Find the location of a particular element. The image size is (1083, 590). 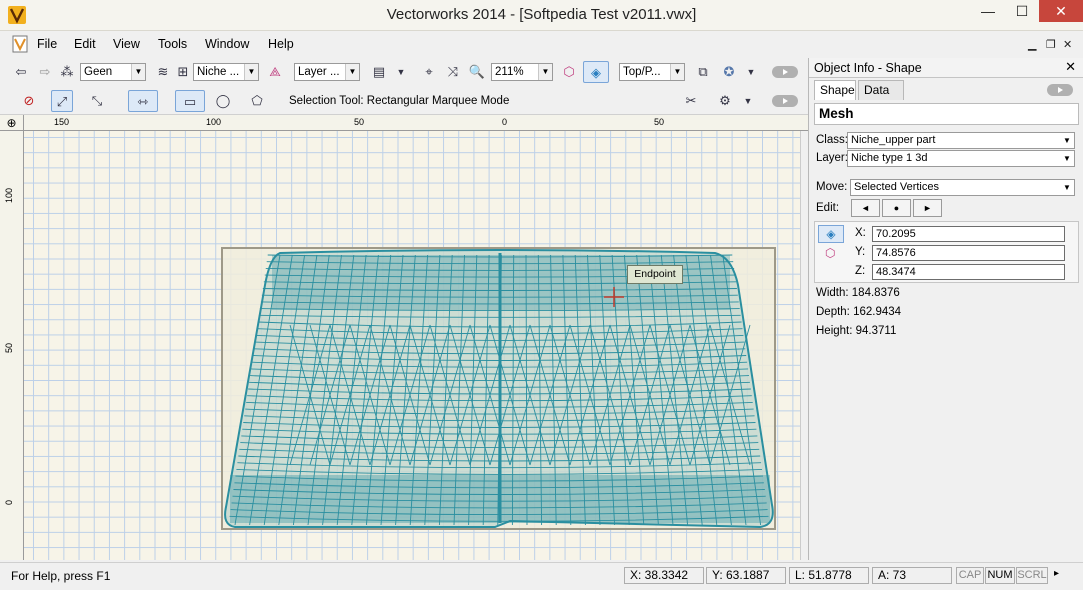

menu-tools: Tools is located at coordinates (172, 44).